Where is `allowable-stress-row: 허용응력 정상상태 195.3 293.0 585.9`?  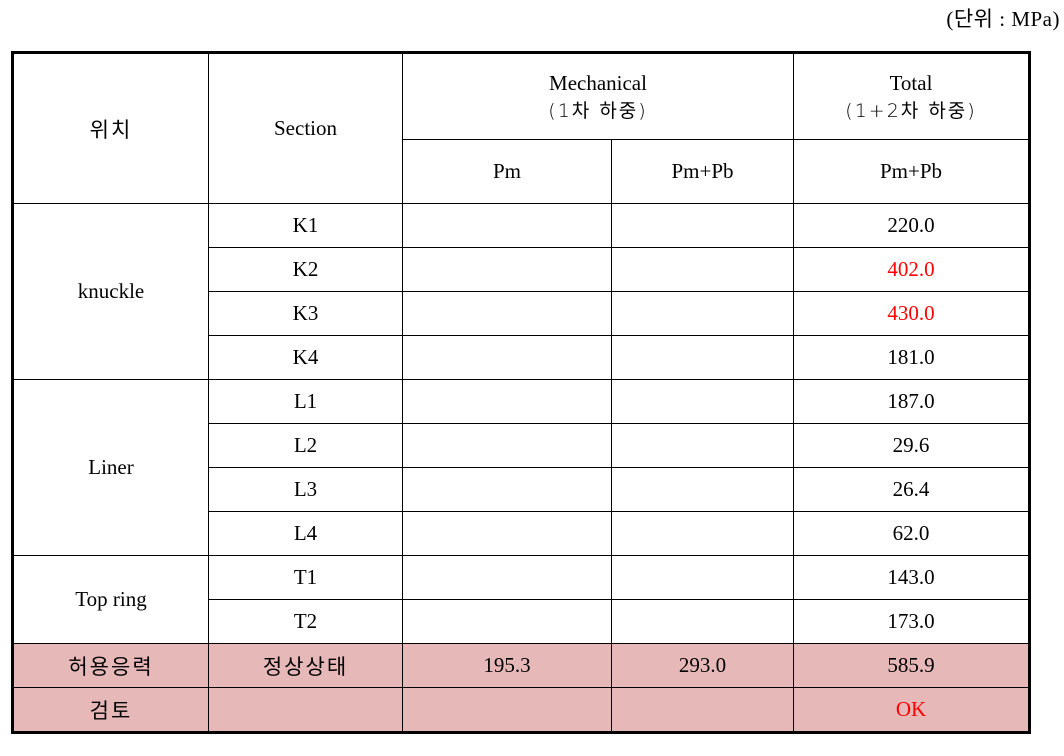
allowable-stress-row: 허용응력 정상상태 195.3 293.0 585.9 is located at coordinates (521, 665).